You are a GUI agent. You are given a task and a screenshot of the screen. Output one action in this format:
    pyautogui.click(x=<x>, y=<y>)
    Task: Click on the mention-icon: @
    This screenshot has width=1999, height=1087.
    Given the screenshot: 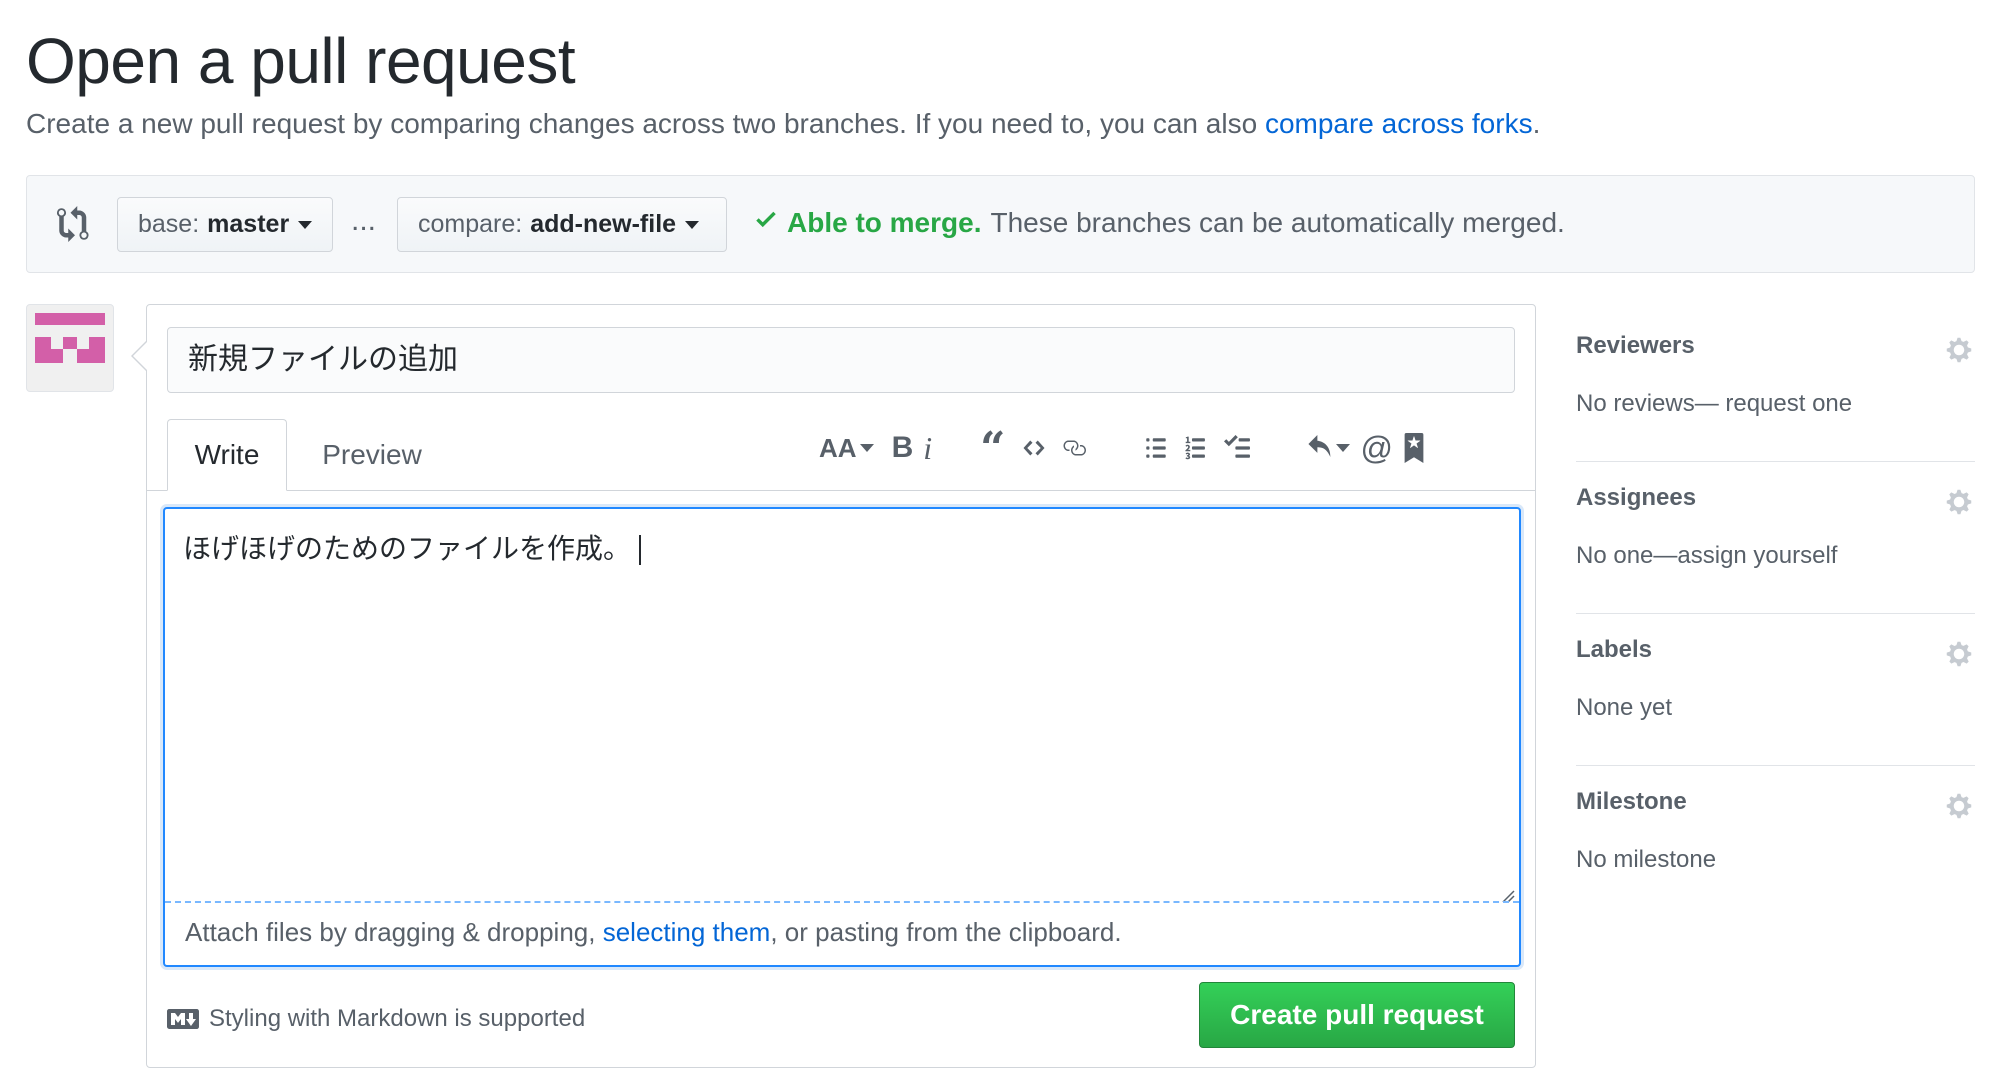 What is the action you would take?
    pyautogui.click(x=1376, y=448)
    